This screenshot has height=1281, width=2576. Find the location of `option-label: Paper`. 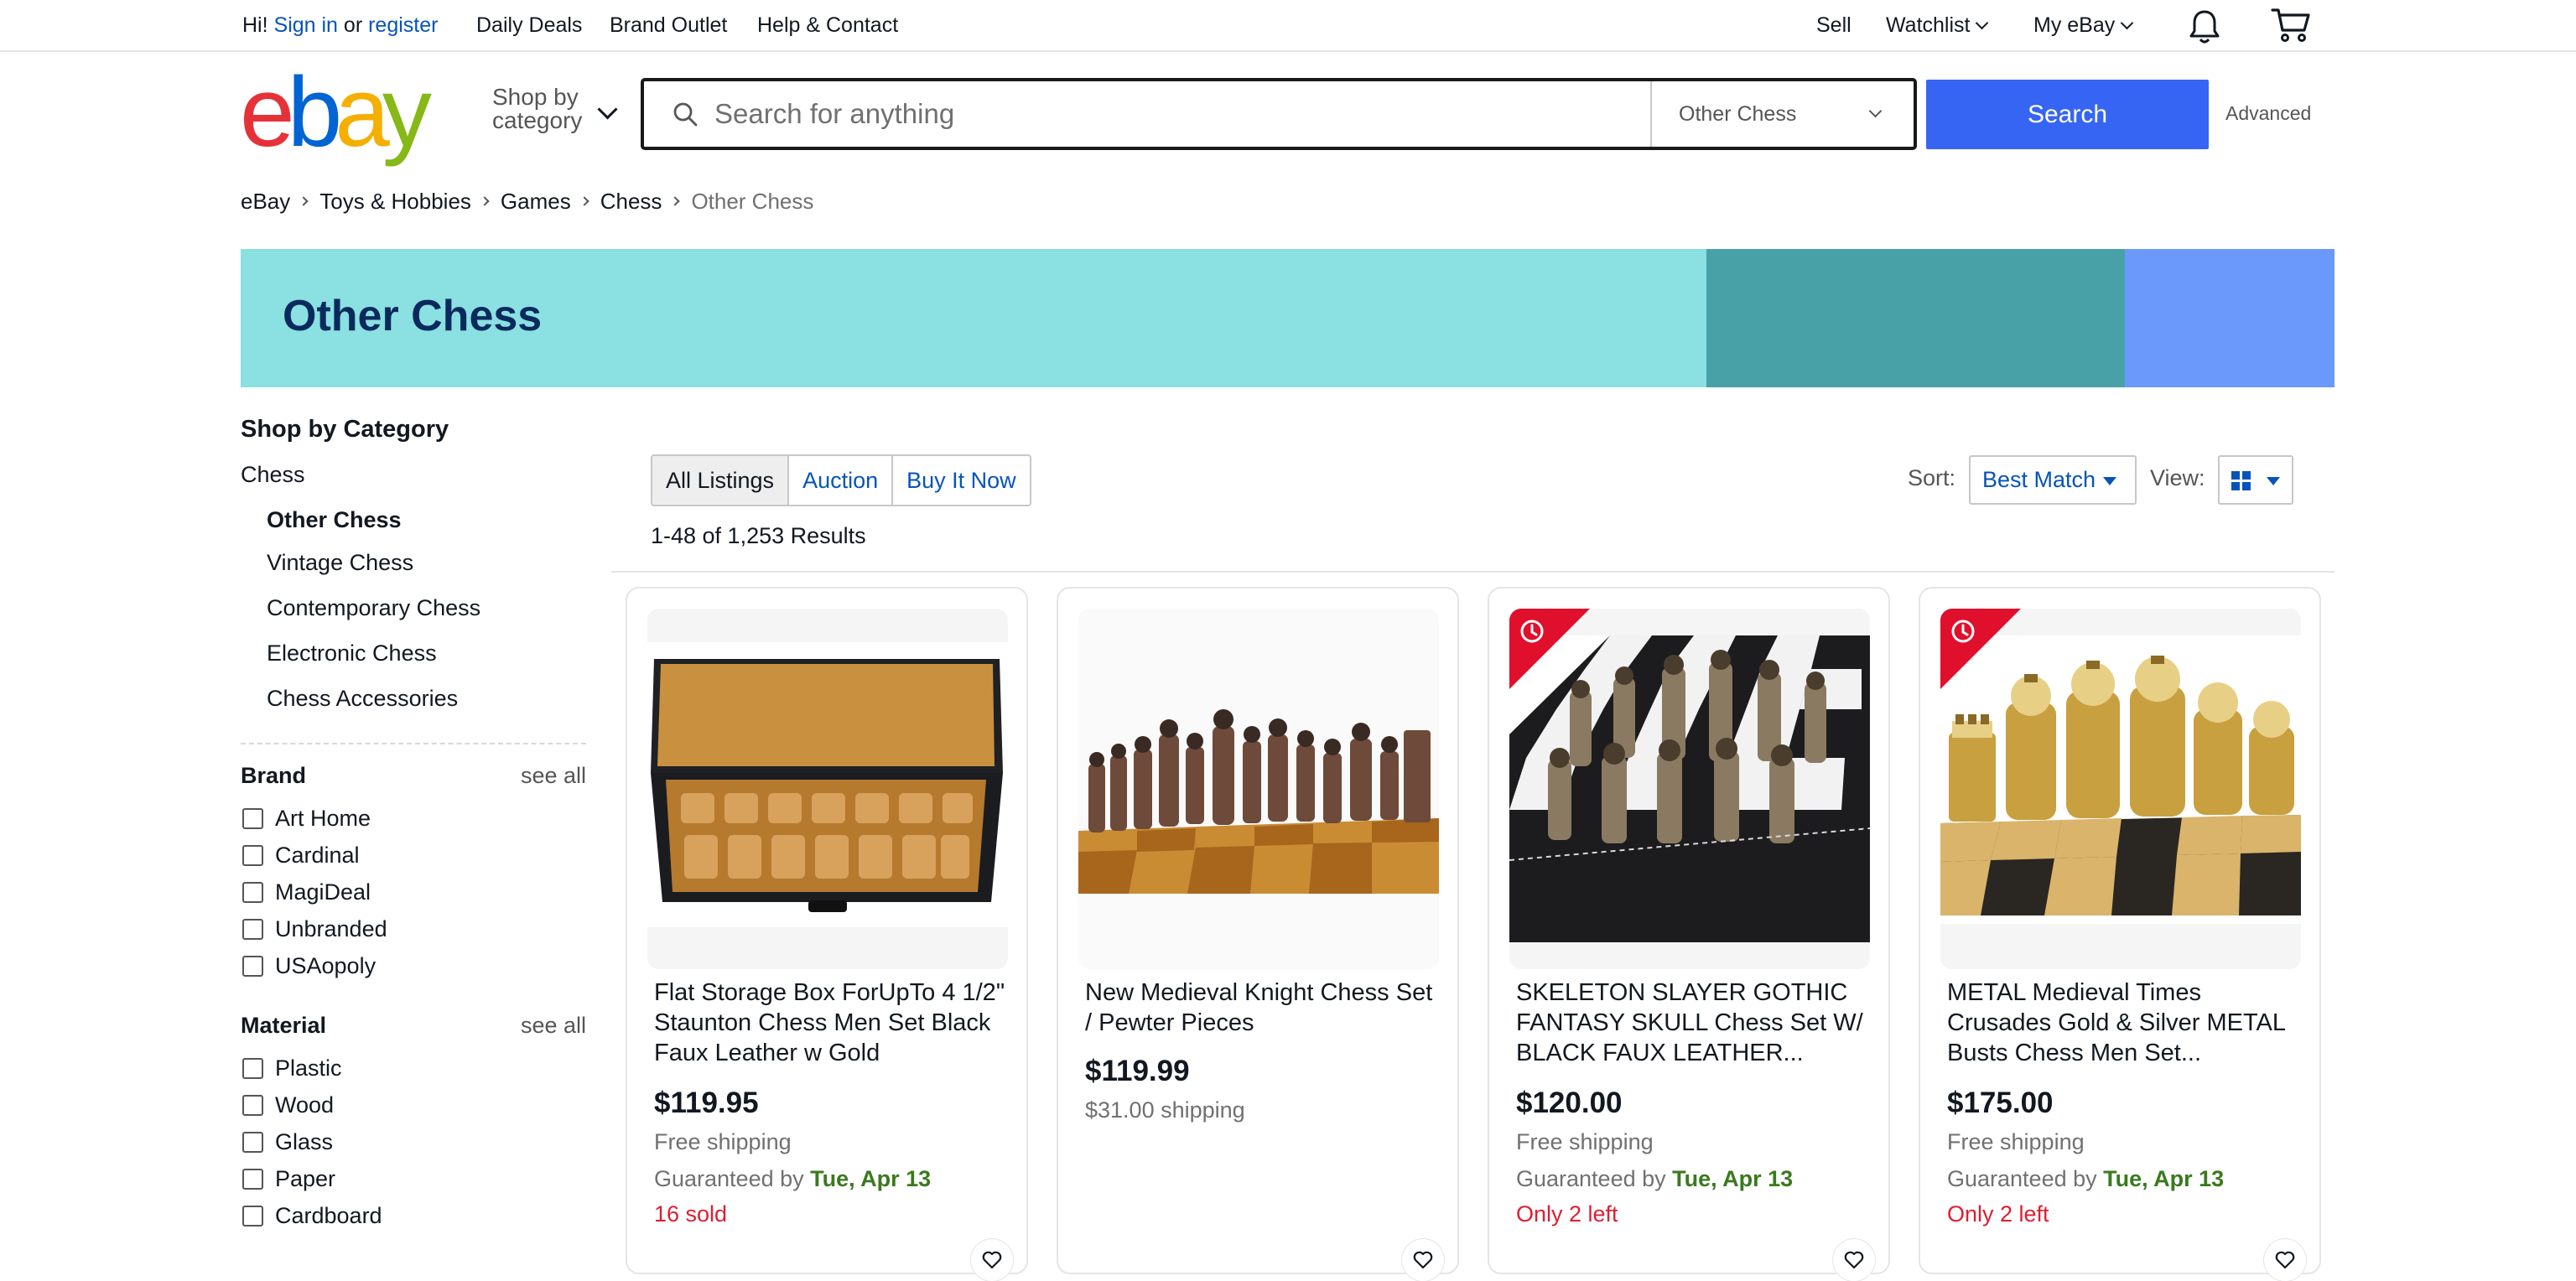

option-label: Paper is located at coordinates (305, 1178).